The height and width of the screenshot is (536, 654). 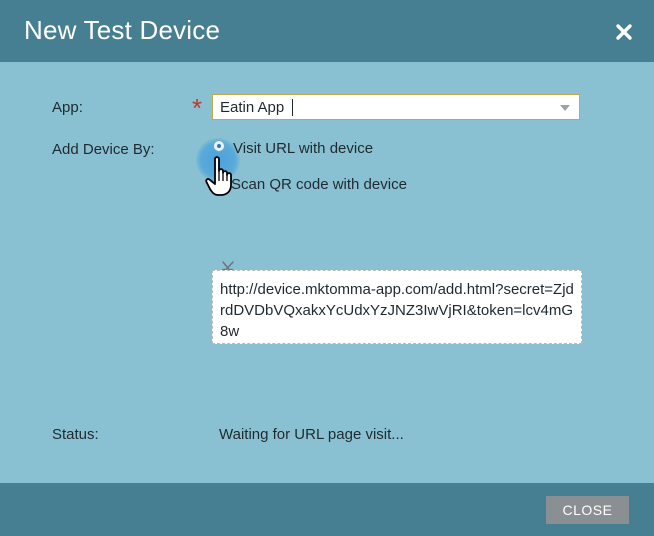 I want to click on close-x-icon-glyph, so click(x=624, y=32).